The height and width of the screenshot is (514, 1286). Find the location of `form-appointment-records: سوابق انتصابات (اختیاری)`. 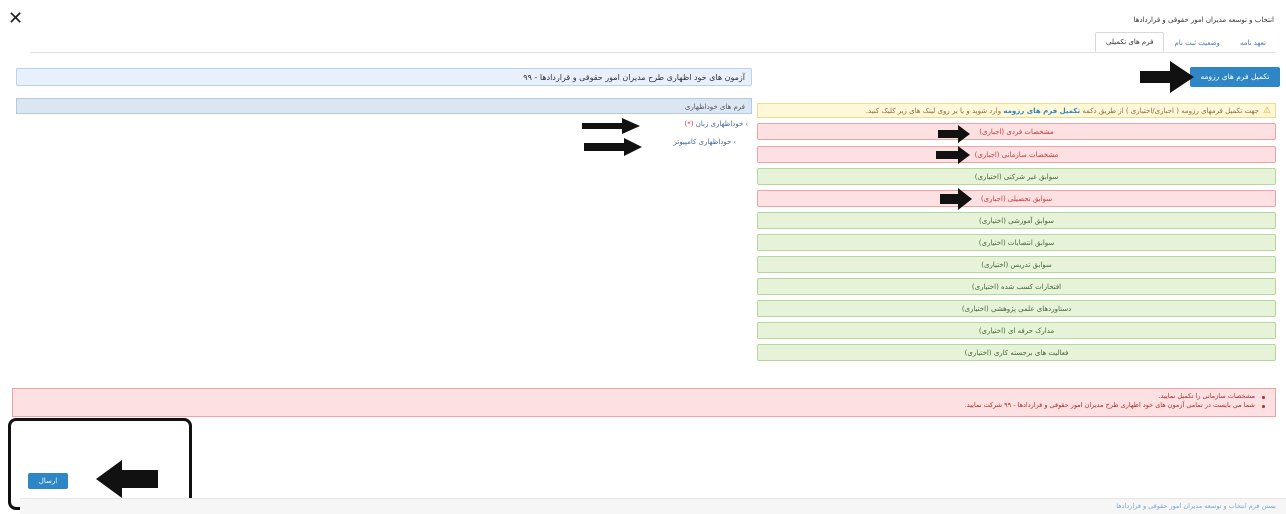

form-appointment-records: سوابق انتصابات (اختیاری) is located at coordinates (1016, 242).